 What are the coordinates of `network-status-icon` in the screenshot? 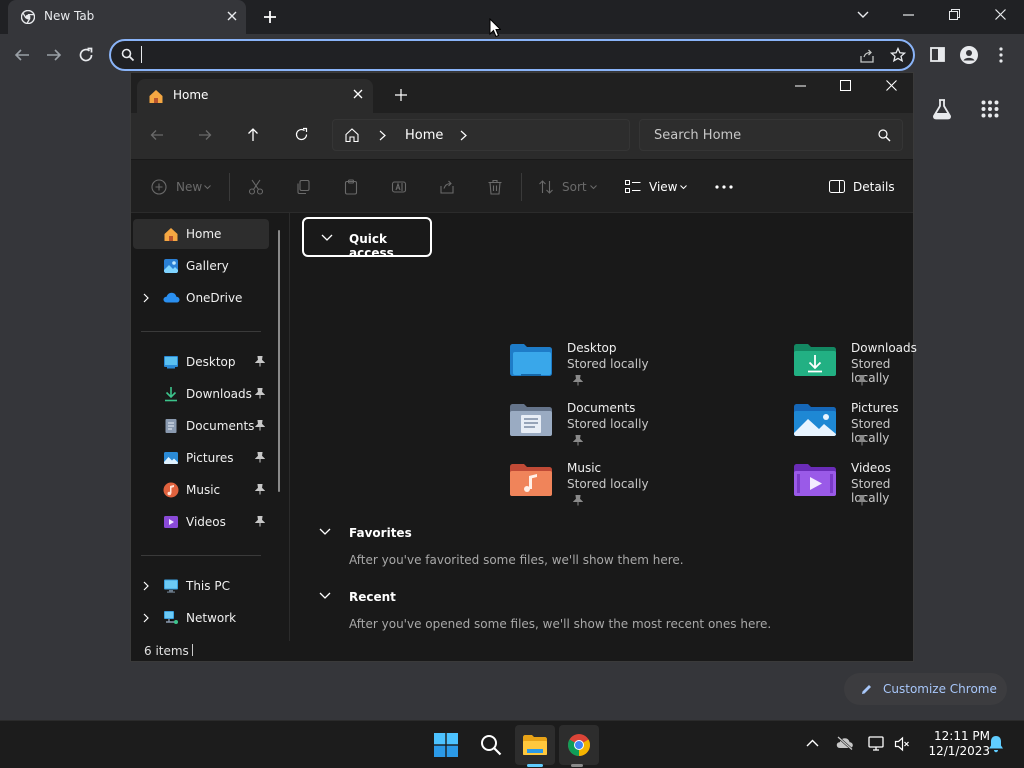 It's located at (877, 744).